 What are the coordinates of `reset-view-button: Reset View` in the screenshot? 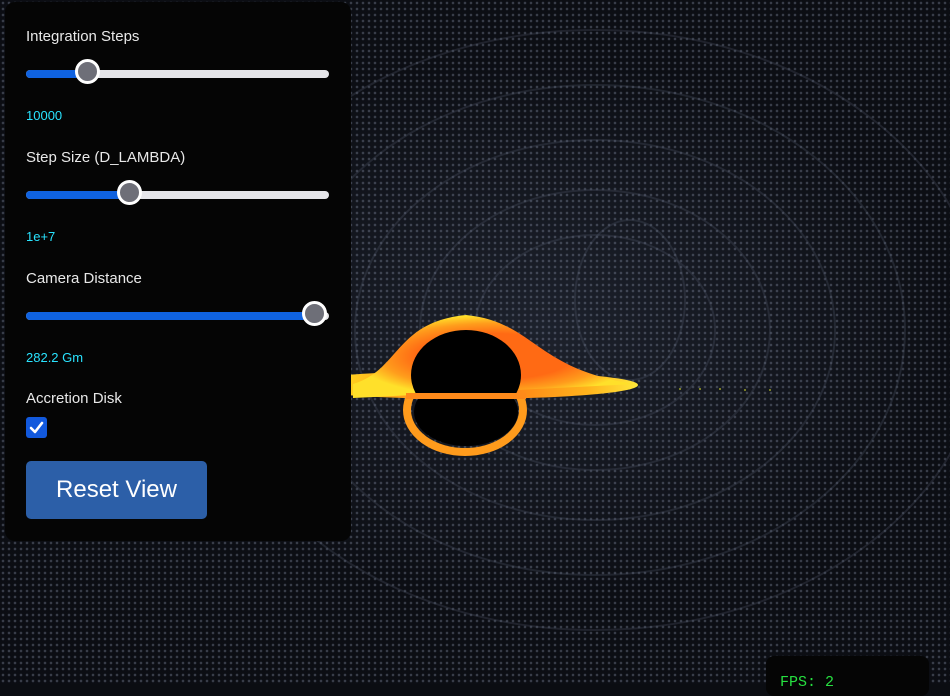 It's located at (116, 490).